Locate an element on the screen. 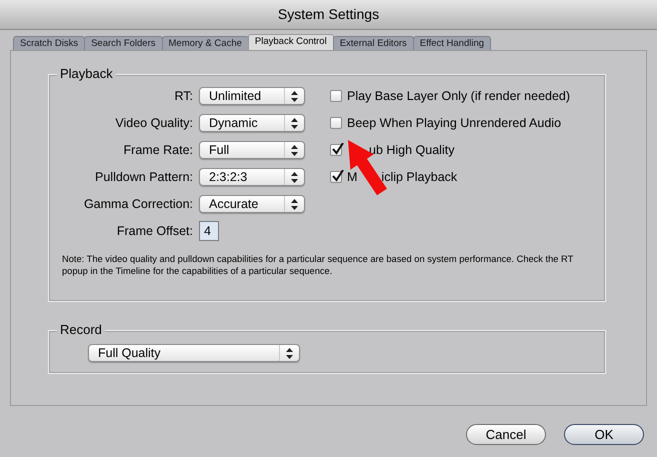 The height and width of the screenshot is (457, 657). popup-menu: Full is located at coordinates (252, 150).